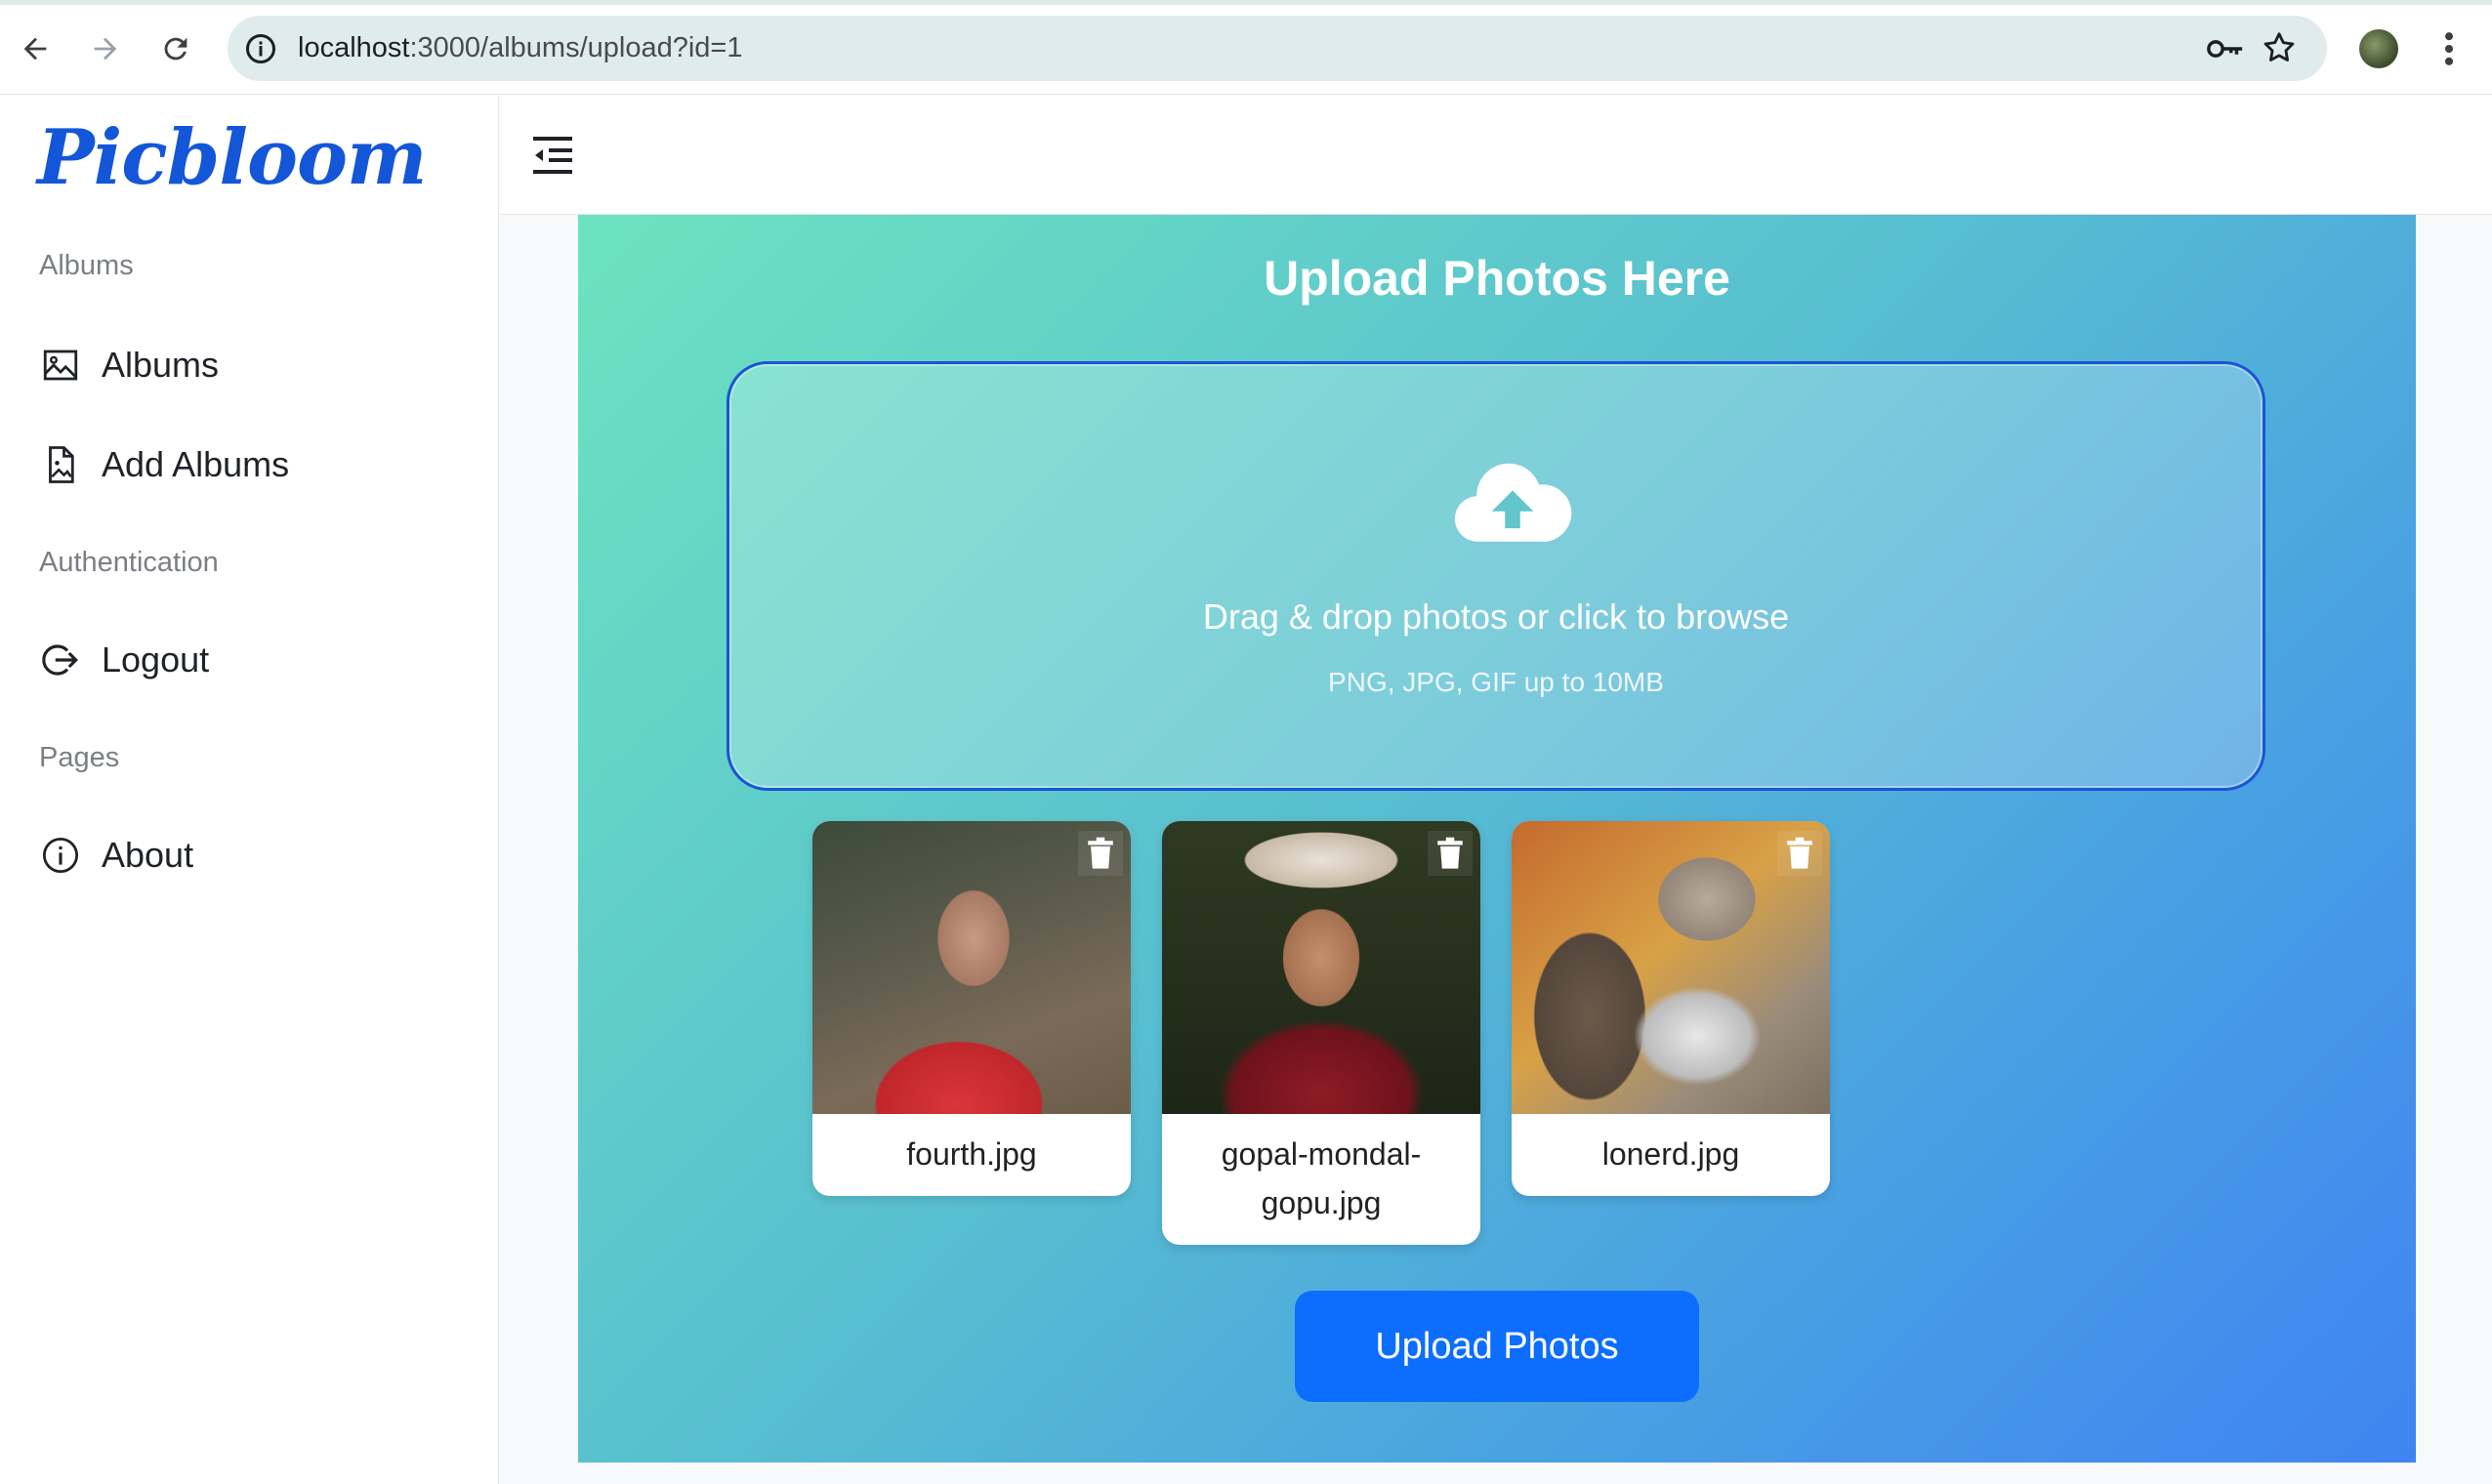 The width and height of the screenshot is (2492, 1484). I want to click on page-title: Upload Photos Here, so click(1497, 278).